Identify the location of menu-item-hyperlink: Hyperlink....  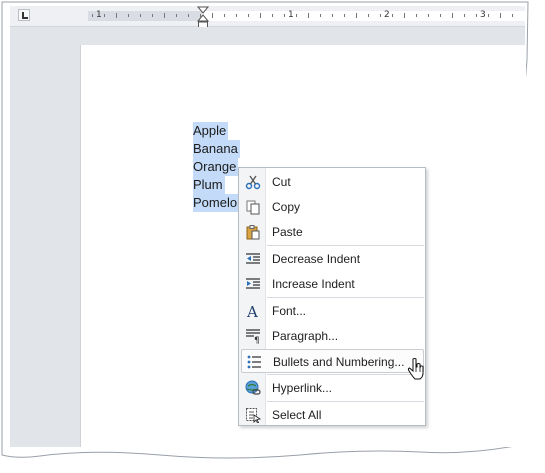
(332, 388).